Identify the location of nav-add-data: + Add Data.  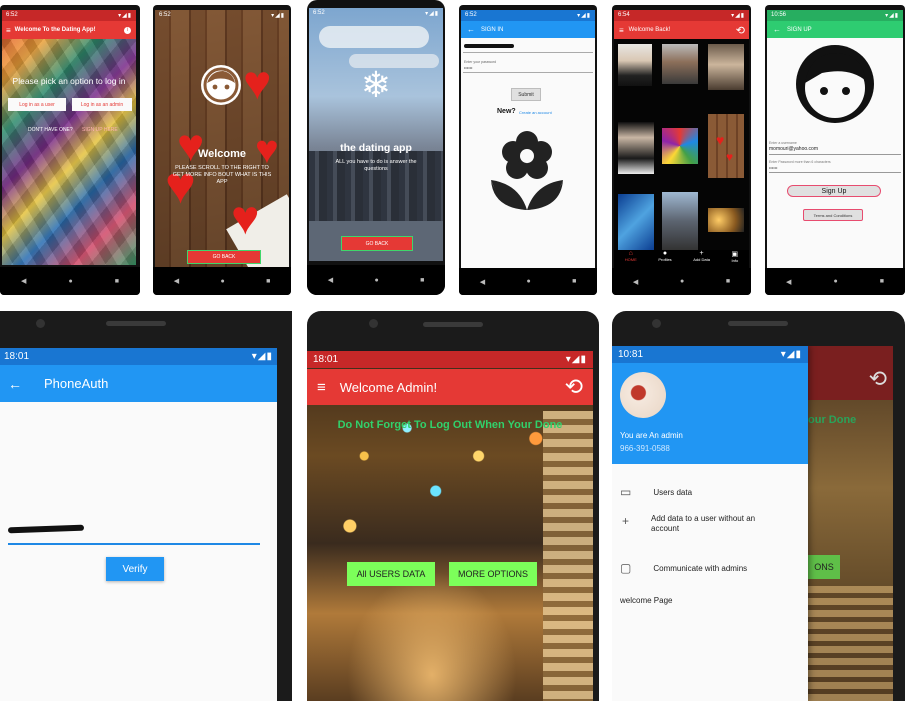
(701, 259).